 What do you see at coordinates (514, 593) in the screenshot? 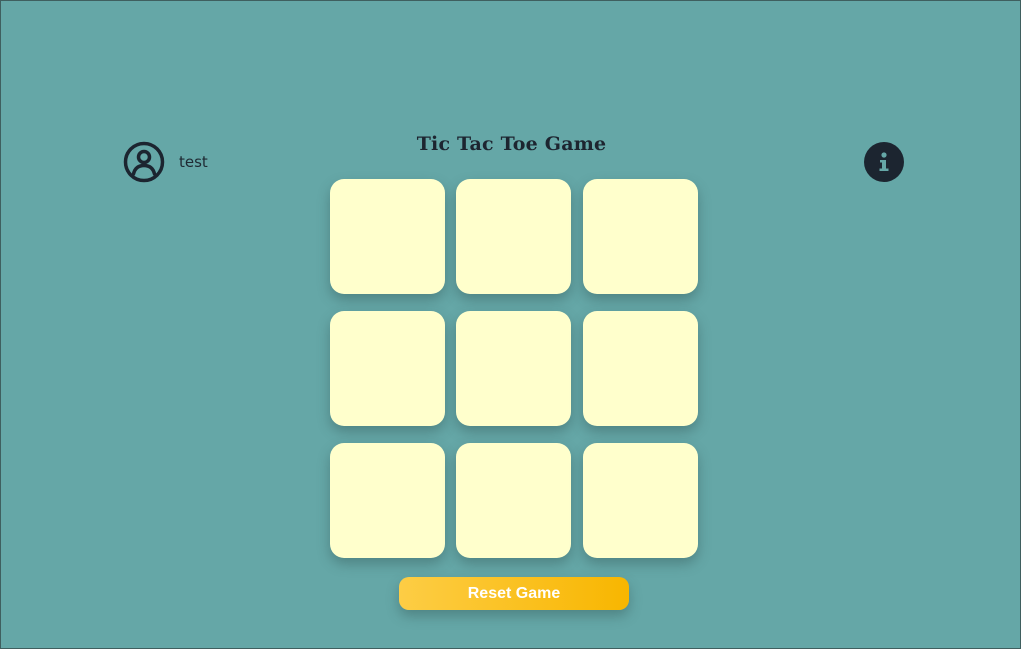
I see `reset-game-button: Reset Game` at bounding box center [514, 593].